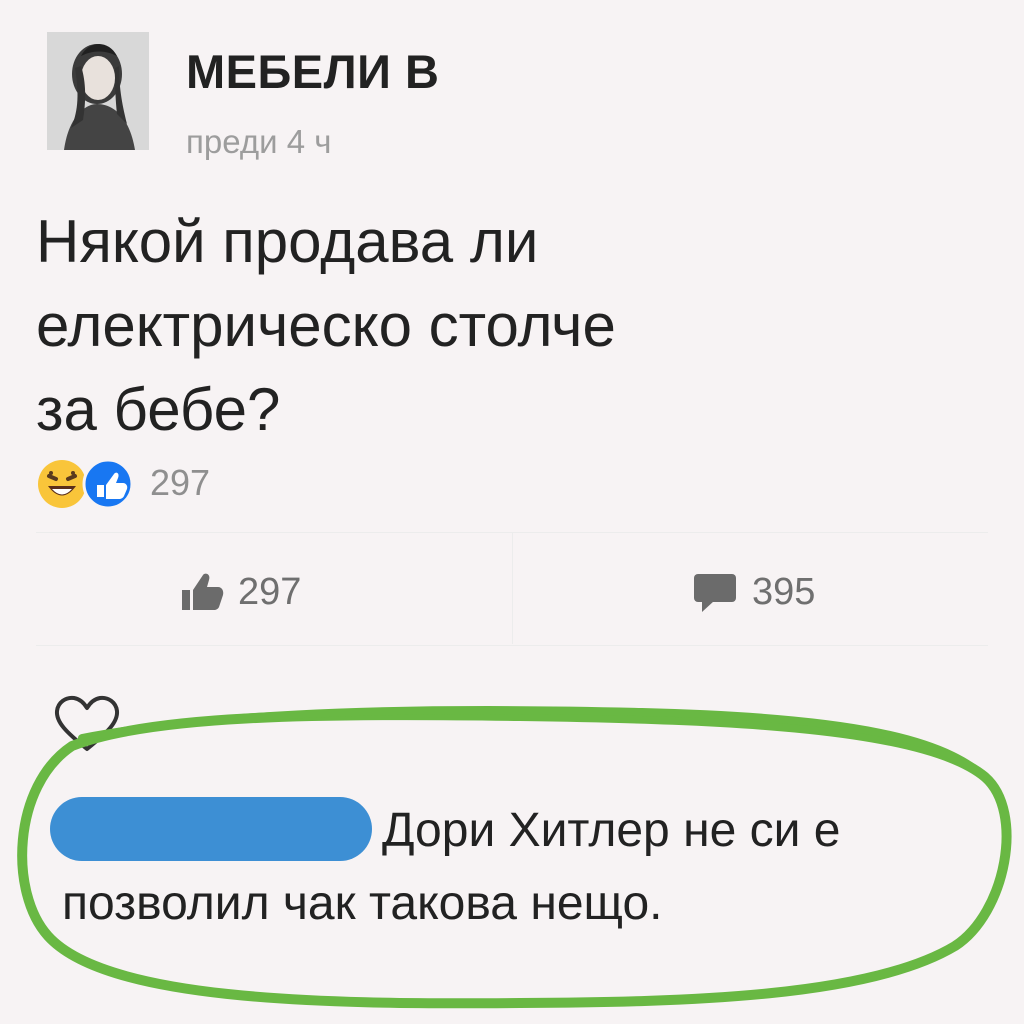 This screenshot has width=1024, height=1024. I want to click on comment-text-line-1: Дори Хитлер не си е, so click(611, 830).